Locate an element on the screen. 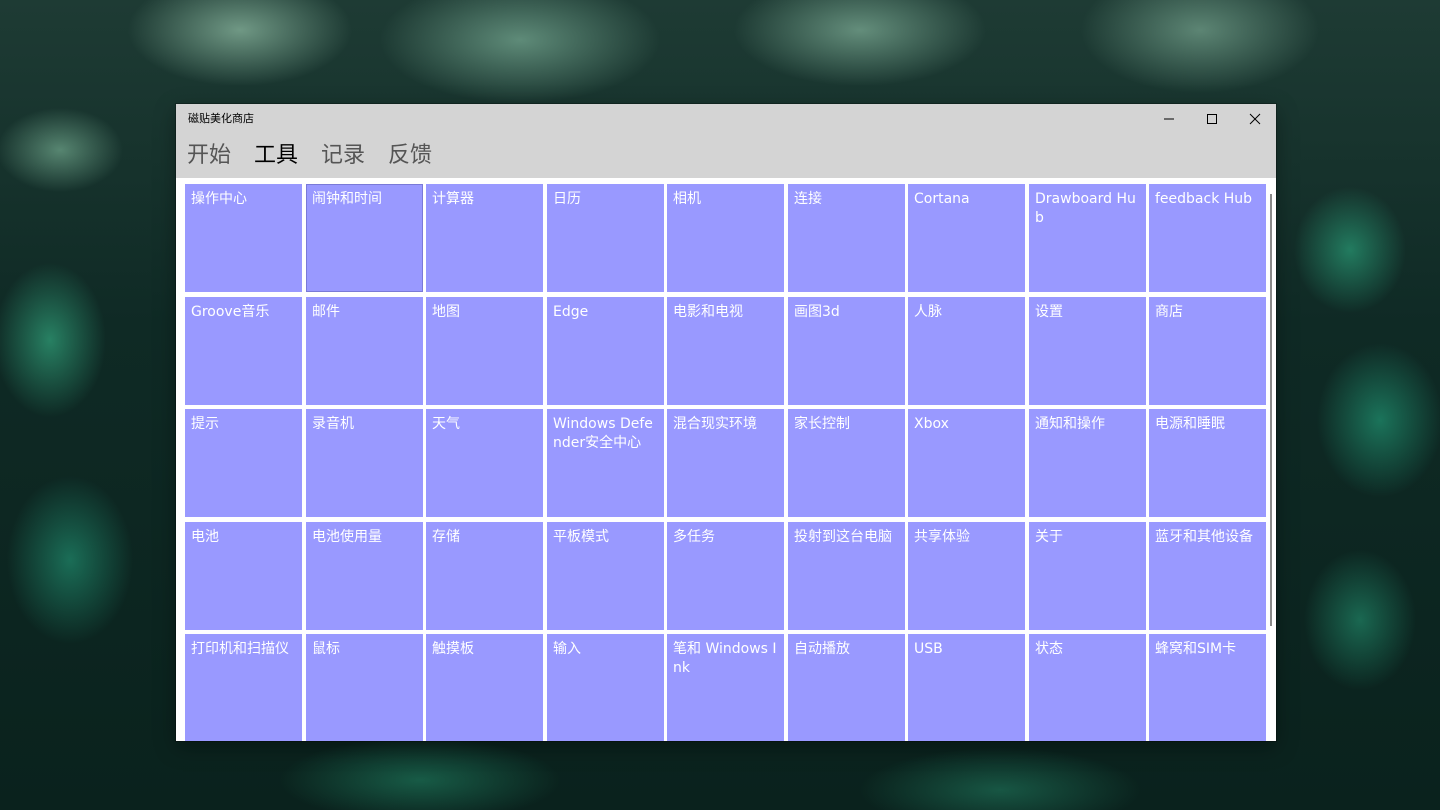 The image size is (1440, 810). tile-button: Windows Defender安全中心 is located at coordinates (605, 463).